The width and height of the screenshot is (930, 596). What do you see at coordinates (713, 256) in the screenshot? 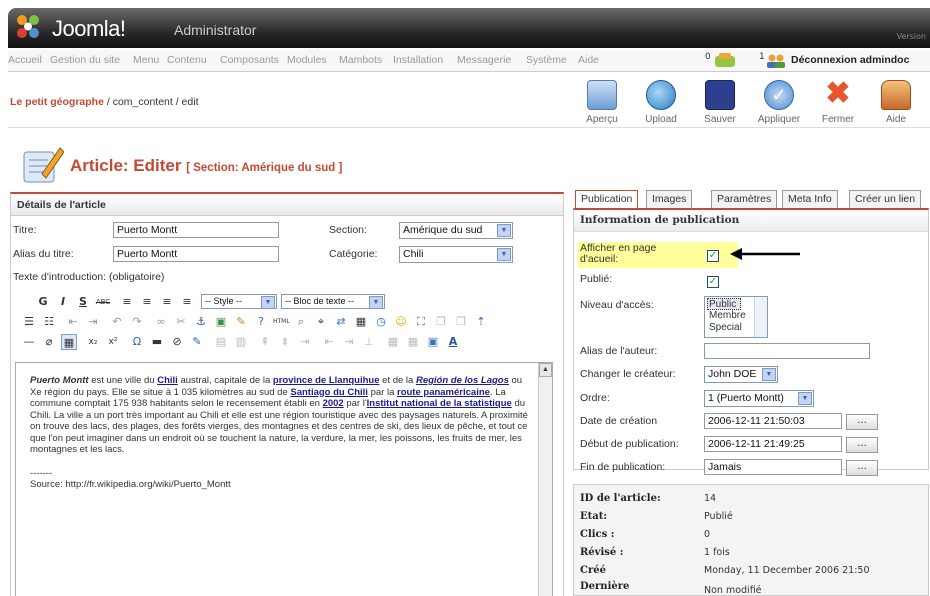
I see `frontpage-checkbox: ✓` at bounding box center [713, 256].